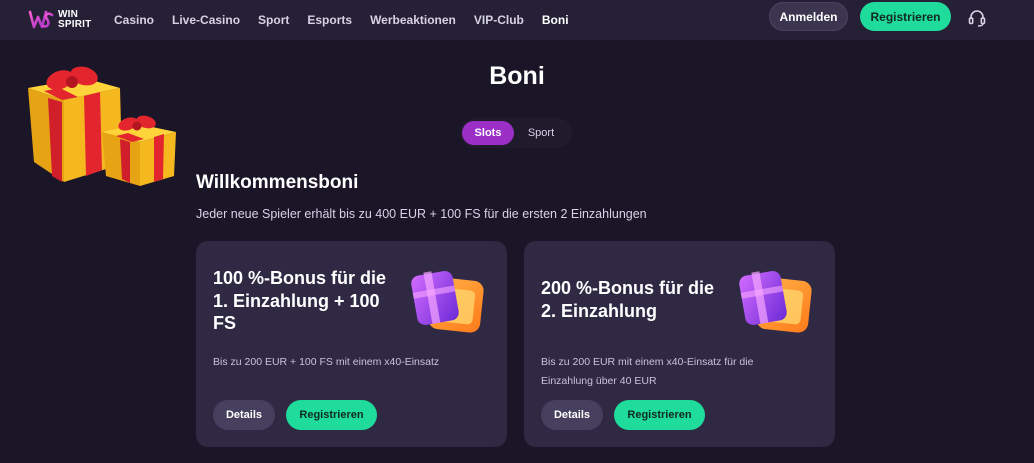  What do you see at coordinates (413, 20) in the screenshot?
I see `nav-item-werbeaktionen: Werbeaktionen` at bounding box center [413, 20].